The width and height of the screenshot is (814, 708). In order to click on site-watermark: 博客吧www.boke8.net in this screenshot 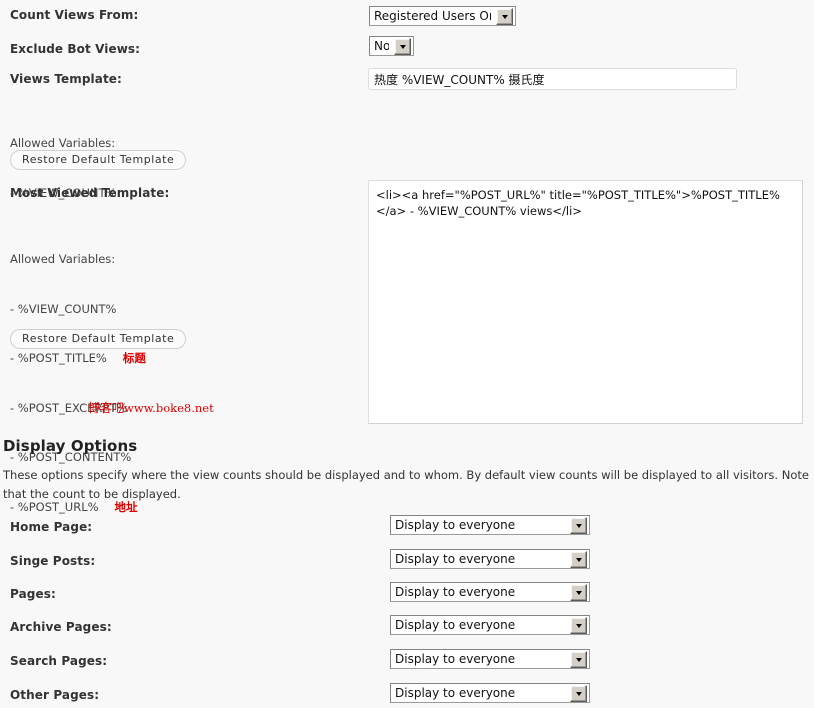, I will do `click(151, 407)`.